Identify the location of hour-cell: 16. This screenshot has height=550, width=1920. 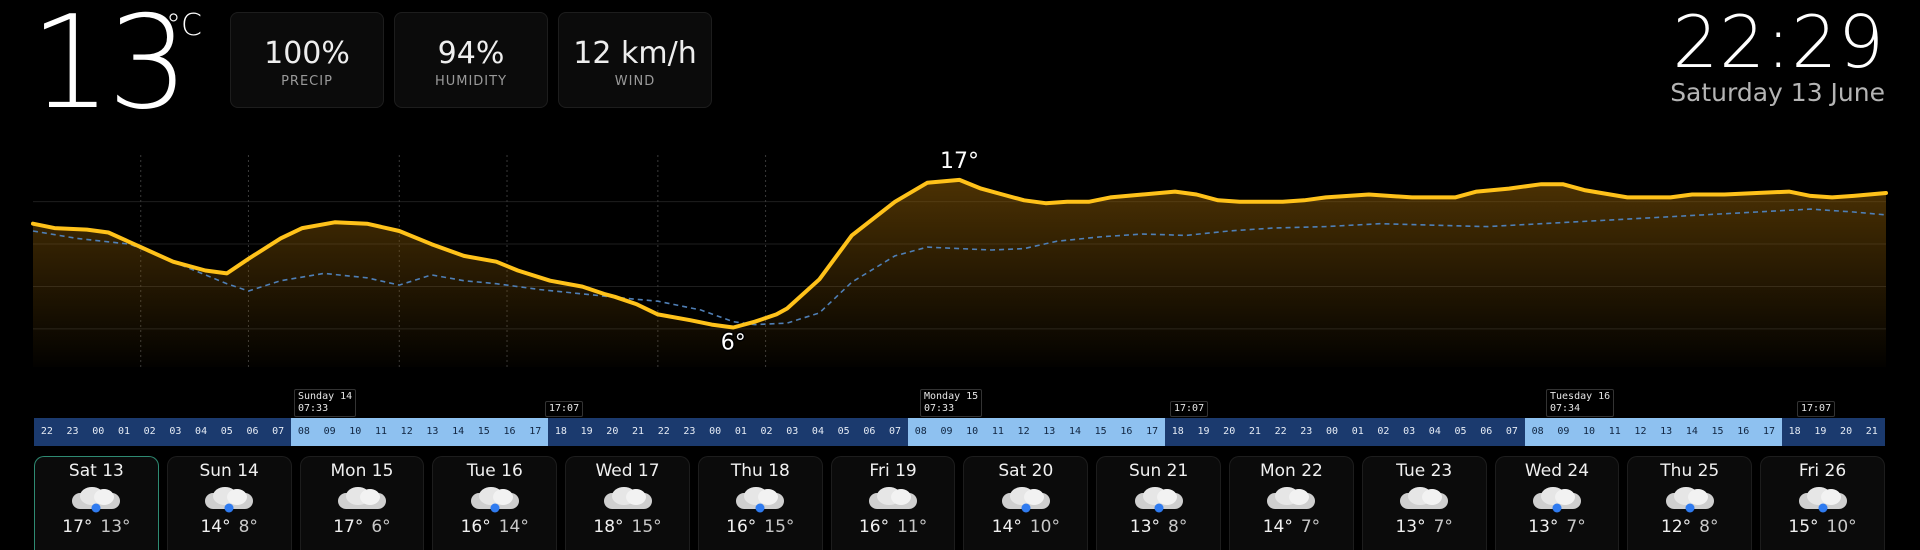
(509, 432).